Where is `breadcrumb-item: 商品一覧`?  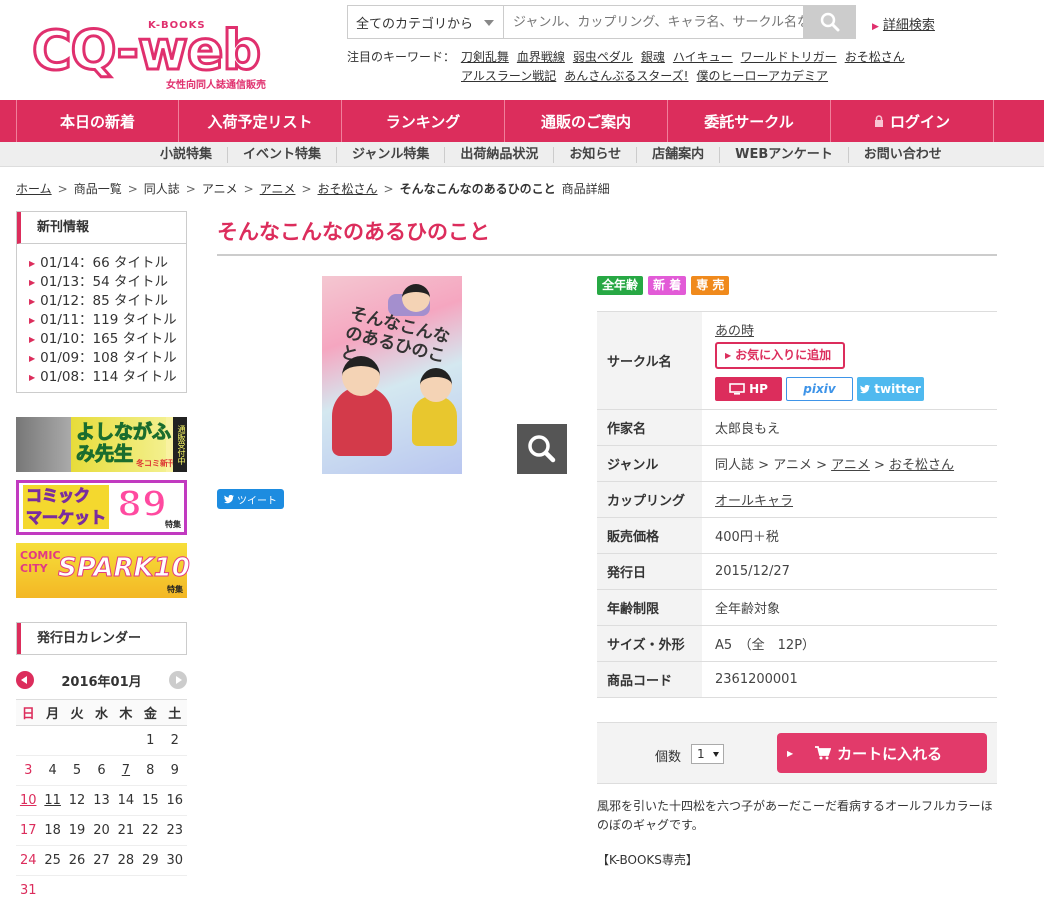
breadcrumb-item: 商品一覧 is located at coordinates (97, 189).